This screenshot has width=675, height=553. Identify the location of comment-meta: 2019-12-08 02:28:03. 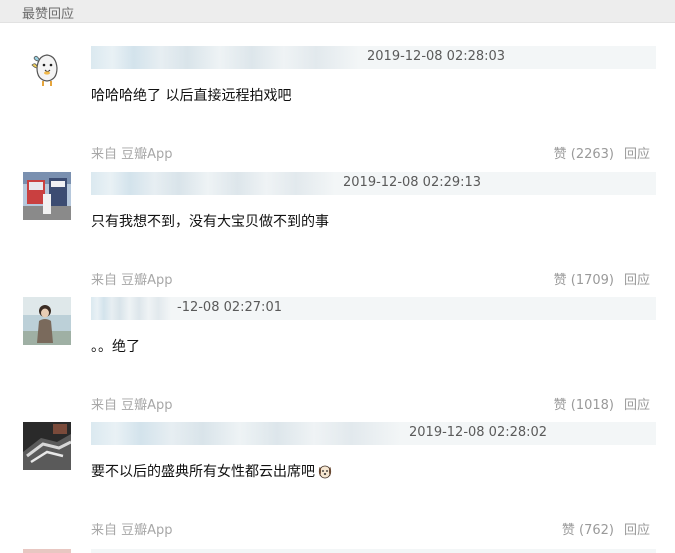
(373, 57).